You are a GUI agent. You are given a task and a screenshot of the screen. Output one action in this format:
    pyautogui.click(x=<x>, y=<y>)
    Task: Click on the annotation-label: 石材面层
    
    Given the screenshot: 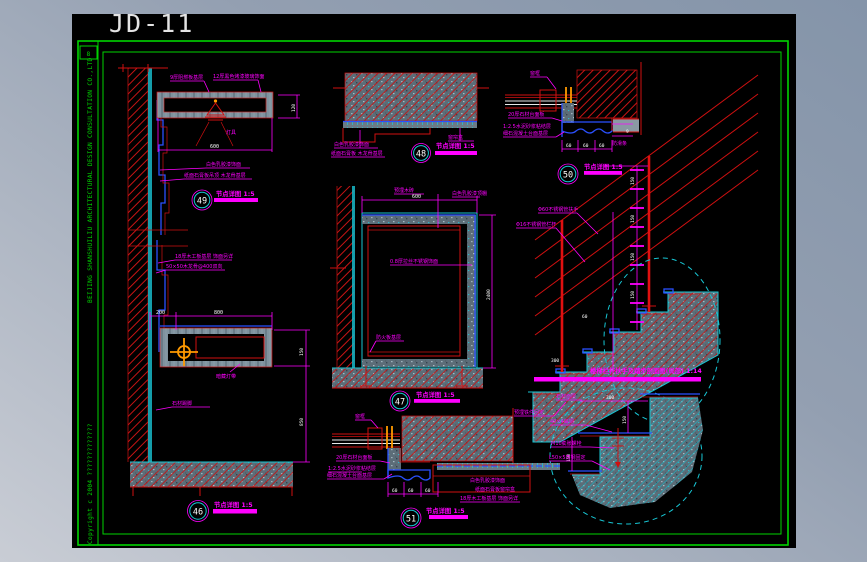 What is the action you would take?
    pyautogui.click(x=566, y=396)
    